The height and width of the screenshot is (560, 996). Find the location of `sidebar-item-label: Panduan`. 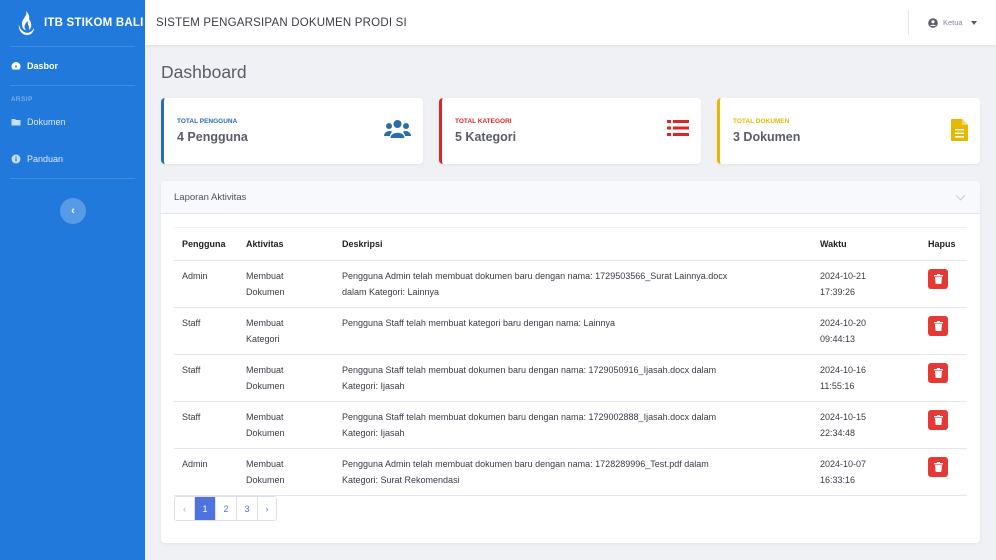

sidebar-item-label: Panduan is located at coordinates (45, 159).